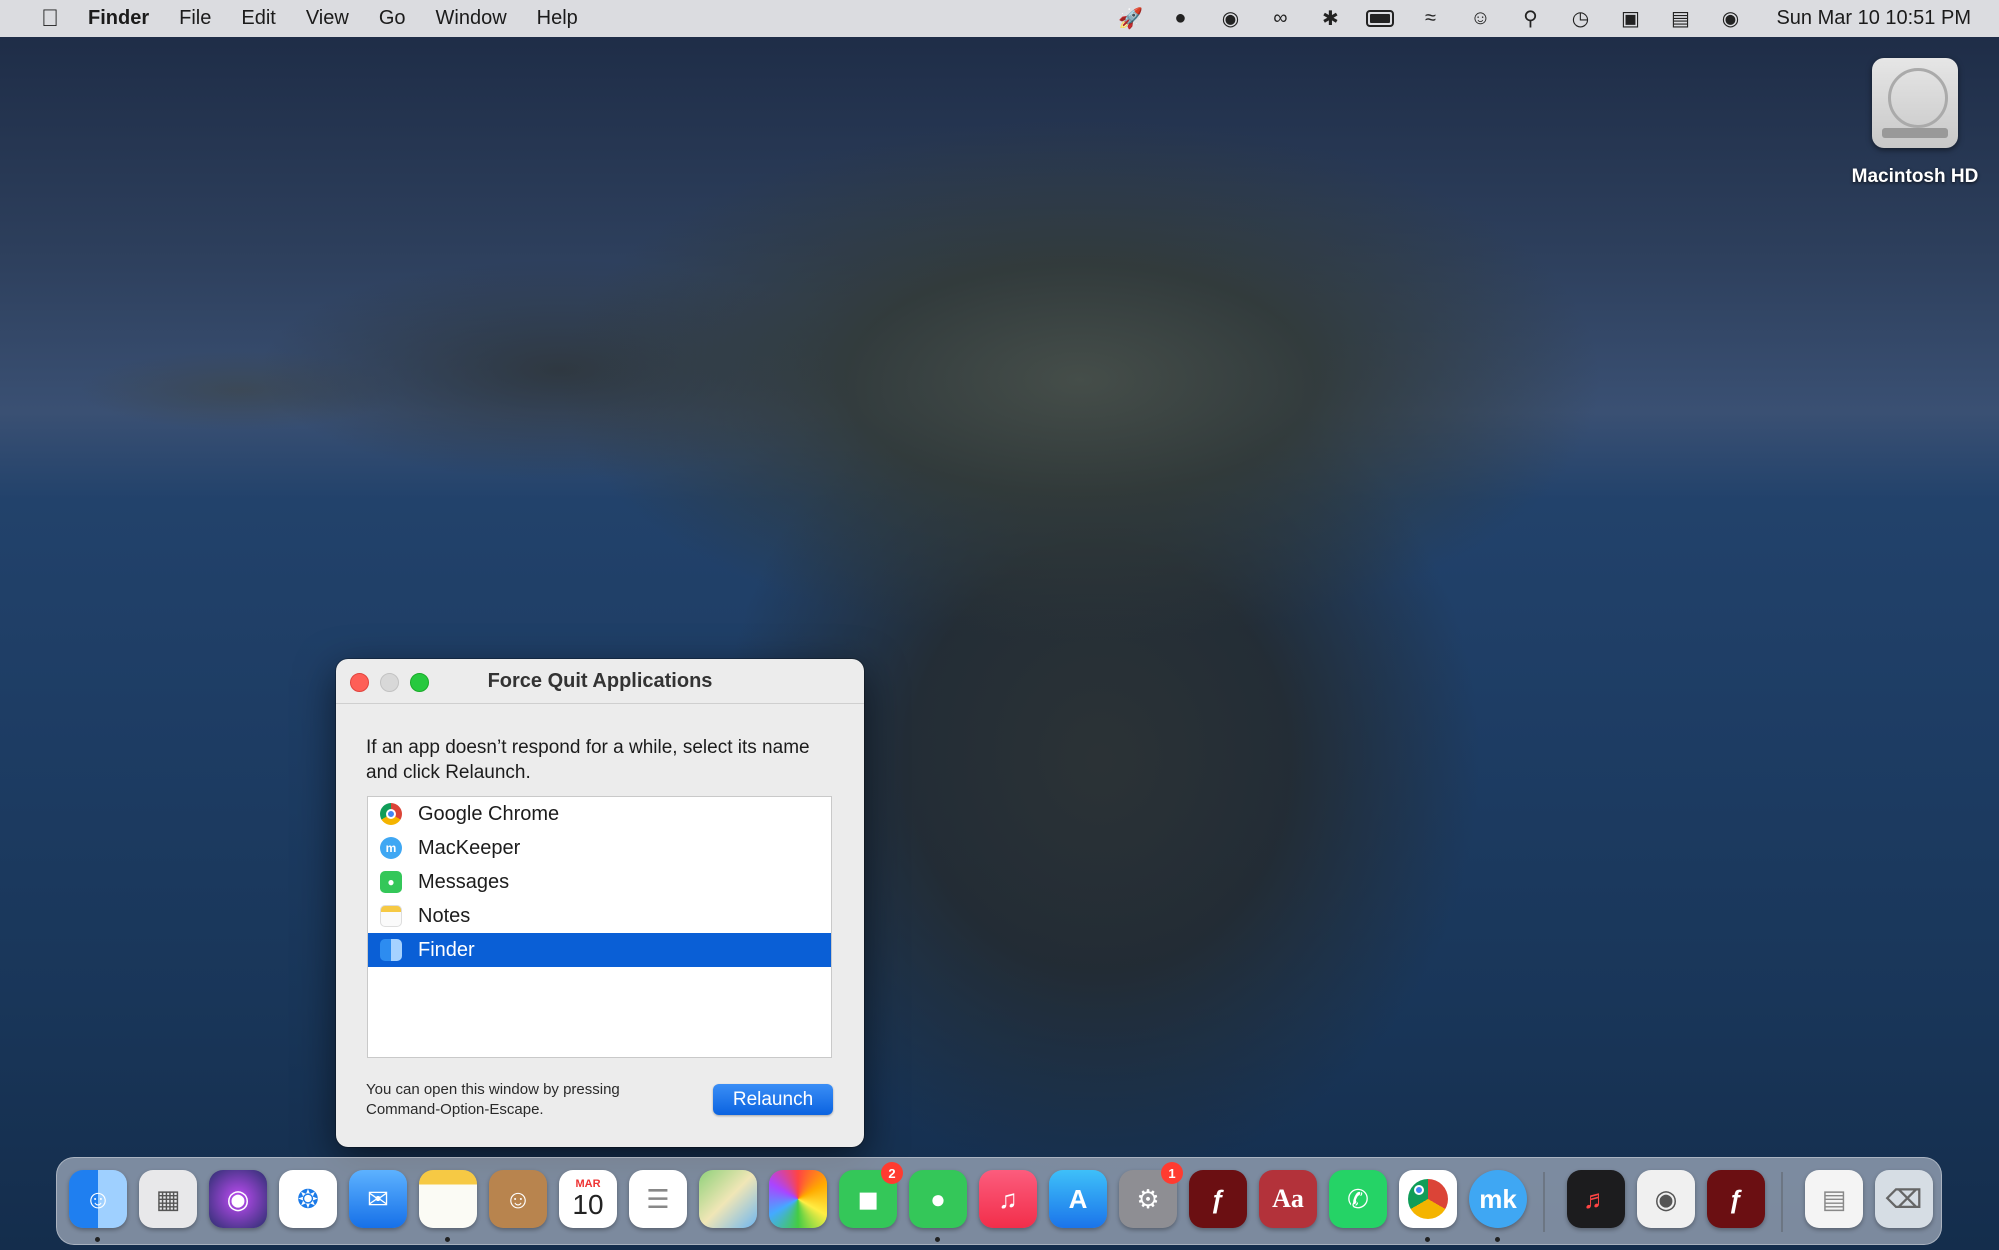 This screenshot has height=1250, width=1999. What do you see at coordinates (1230, 19) in the screenshot?
I see `mackeeper-icon: ◉` at bounding box center [1230, 19].